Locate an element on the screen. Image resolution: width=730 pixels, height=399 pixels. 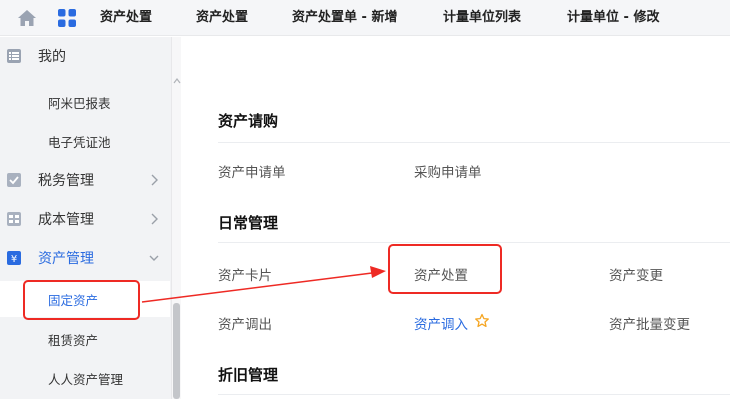
sidebar-item-label: 资产管理 is located at coordinates (66, 259).